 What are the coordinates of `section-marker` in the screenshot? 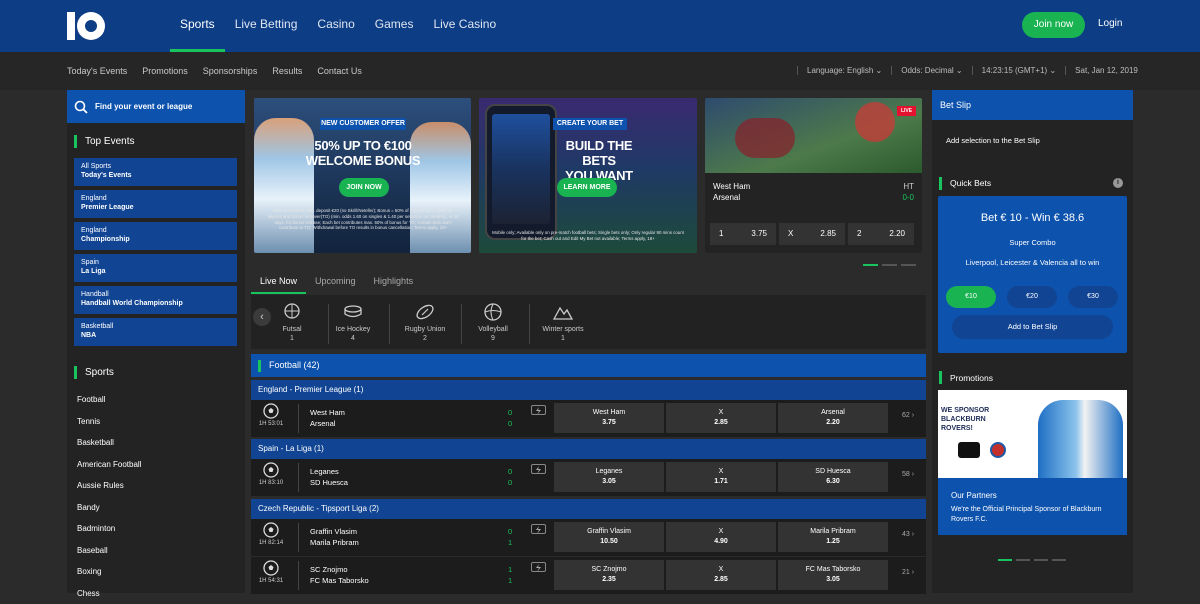 It's located at (75, 372).